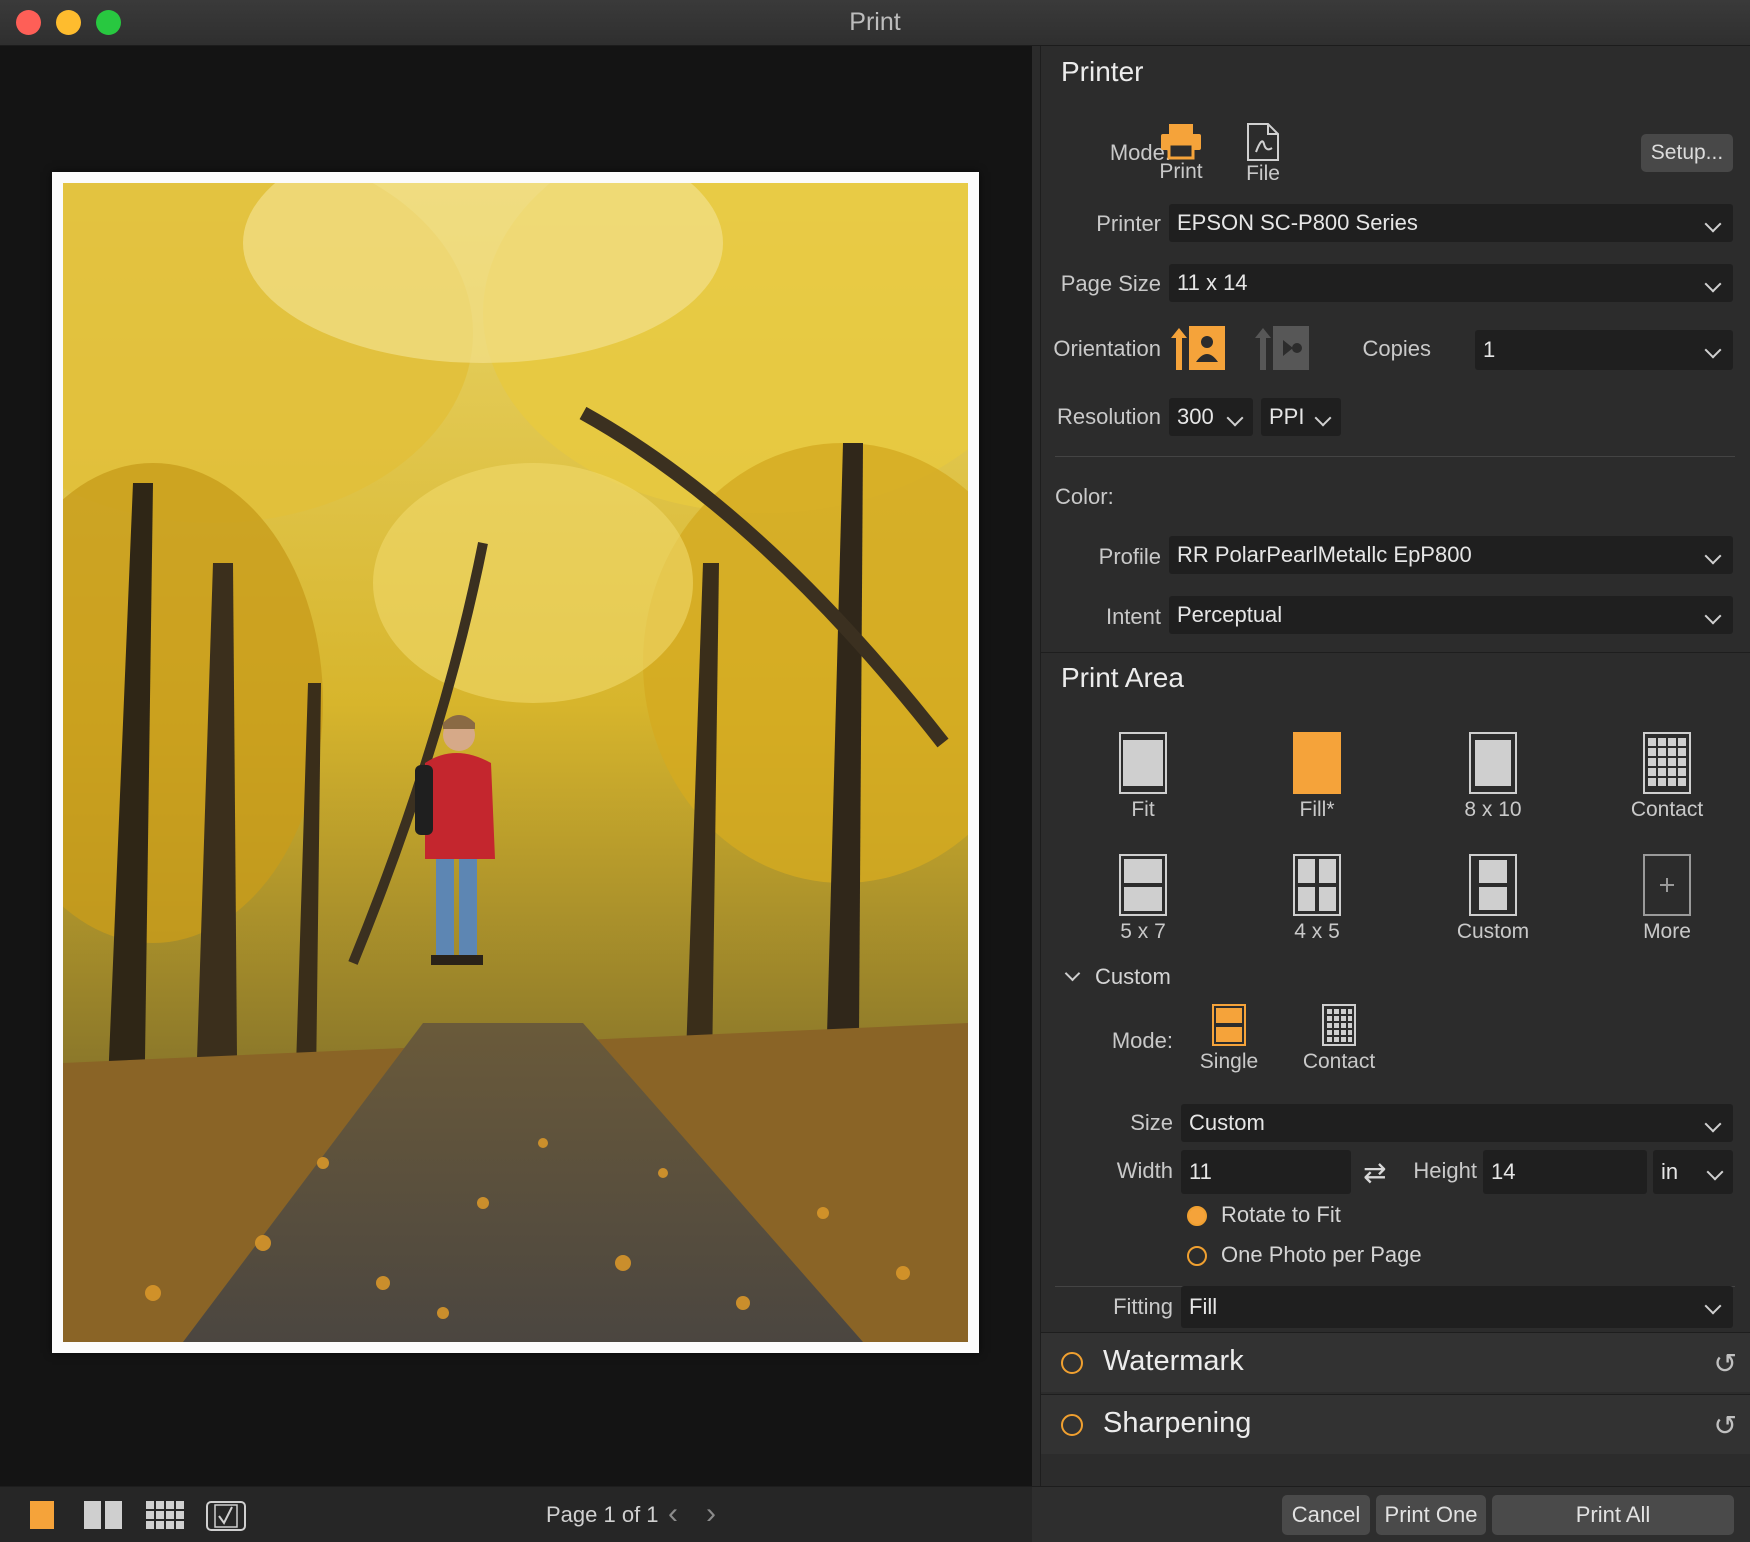  I want to click on print-area-8x10: 8 x 10, so click(1493, 777).